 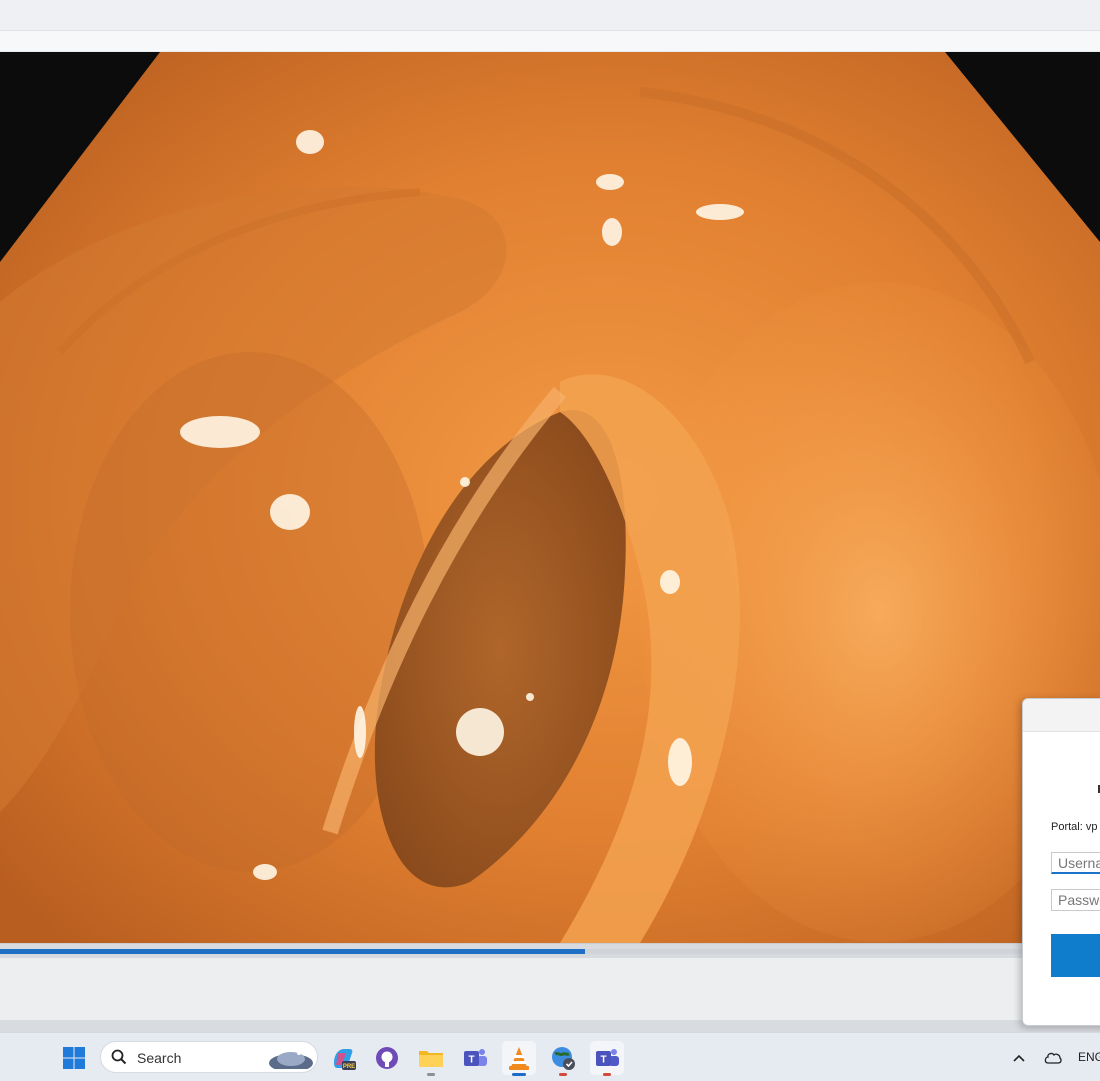 What do you see at coordinates (1075, 955) in the screenshot?
I see `connect-button` at bounding box center [1075, 955].